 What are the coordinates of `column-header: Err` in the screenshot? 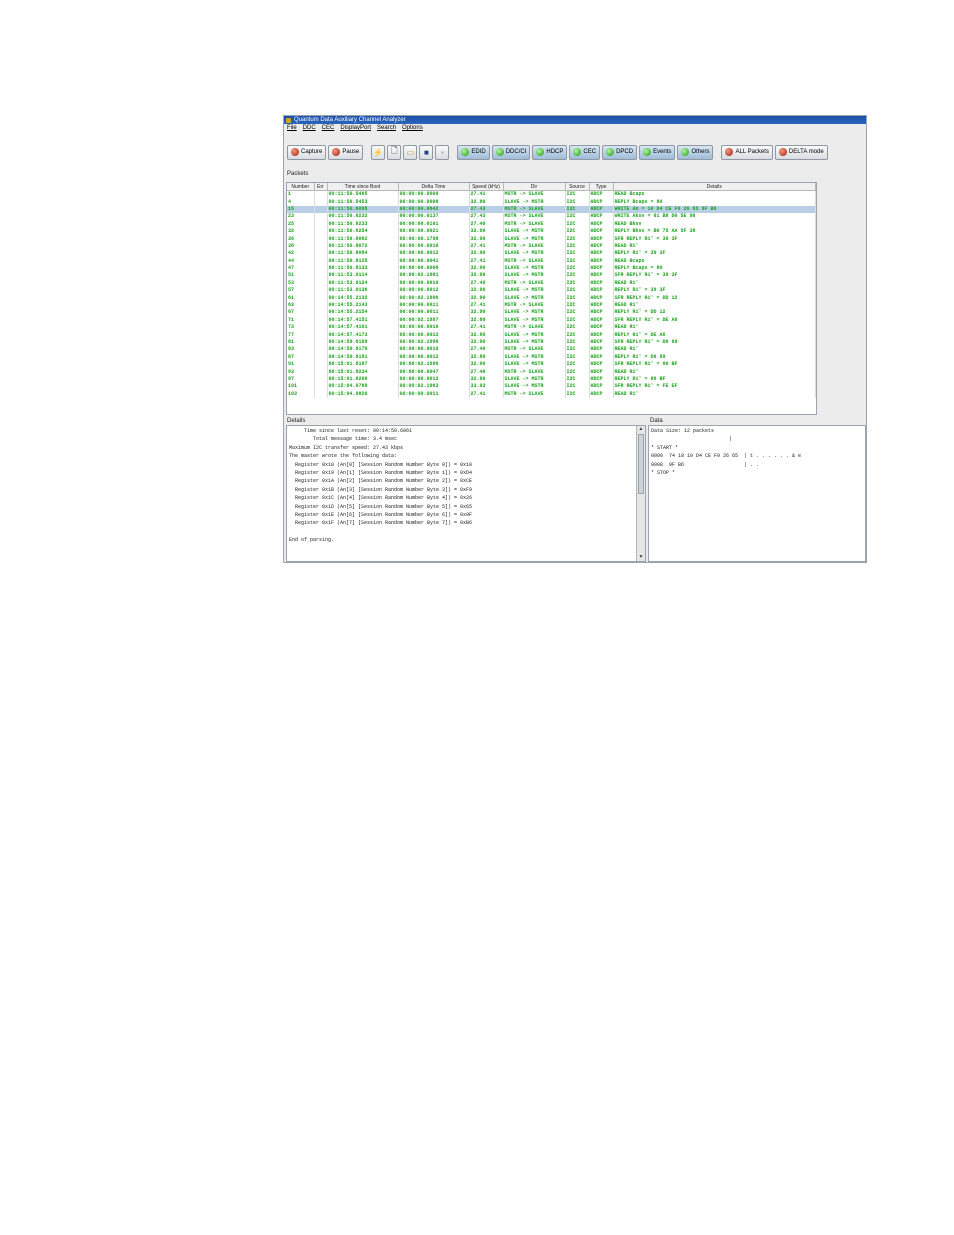 It's located at (321, 187).